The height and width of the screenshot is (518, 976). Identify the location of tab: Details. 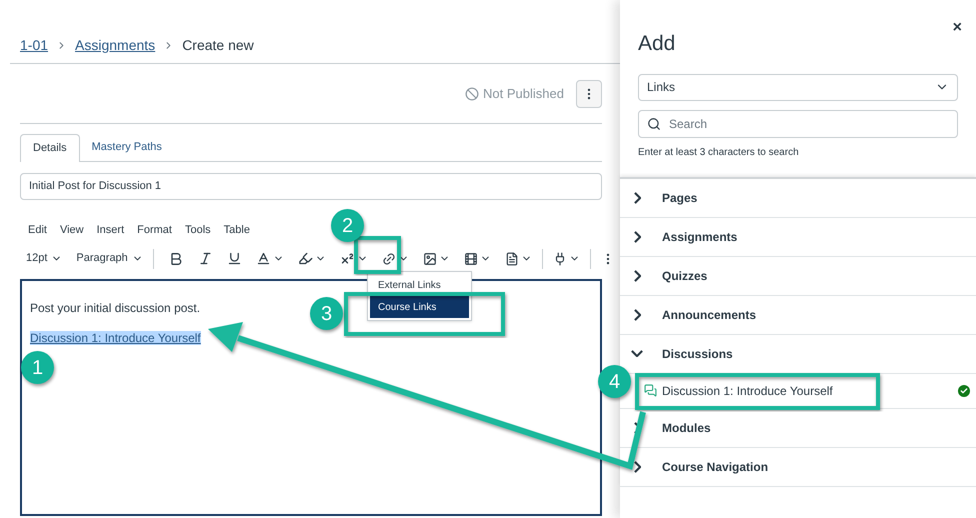
(50, 148).